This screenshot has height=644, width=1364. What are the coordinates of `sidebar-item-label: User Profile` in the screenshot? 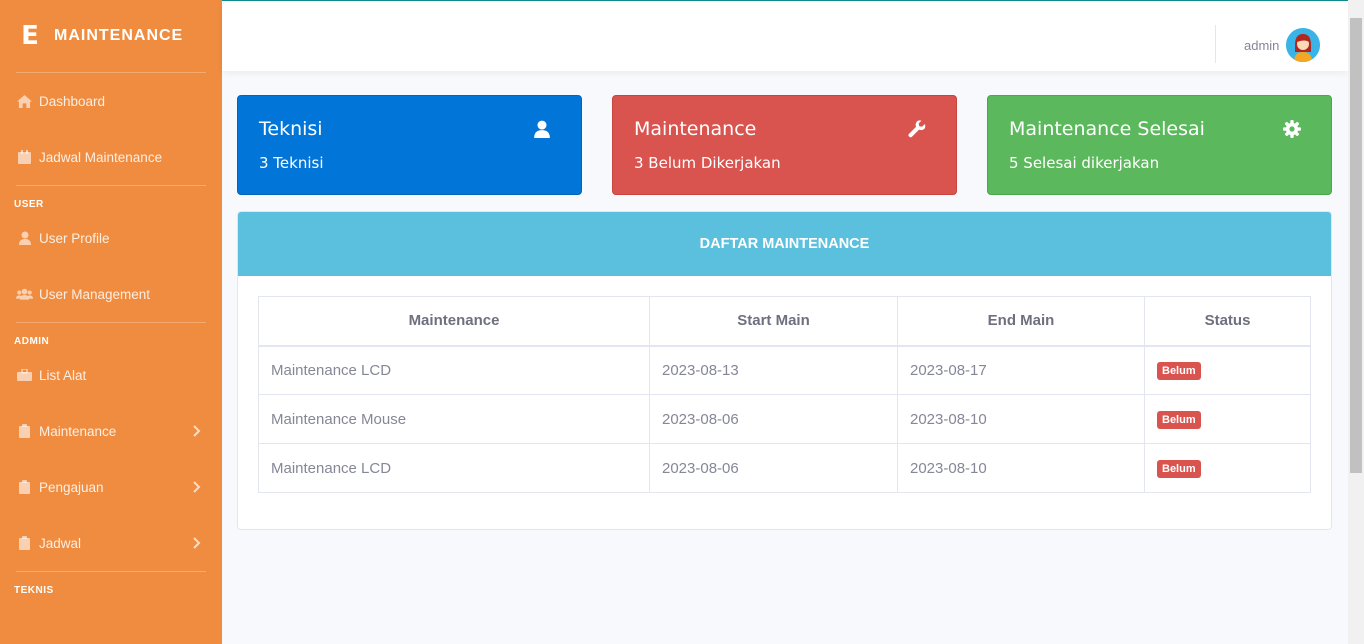 It's located at (74, 238).